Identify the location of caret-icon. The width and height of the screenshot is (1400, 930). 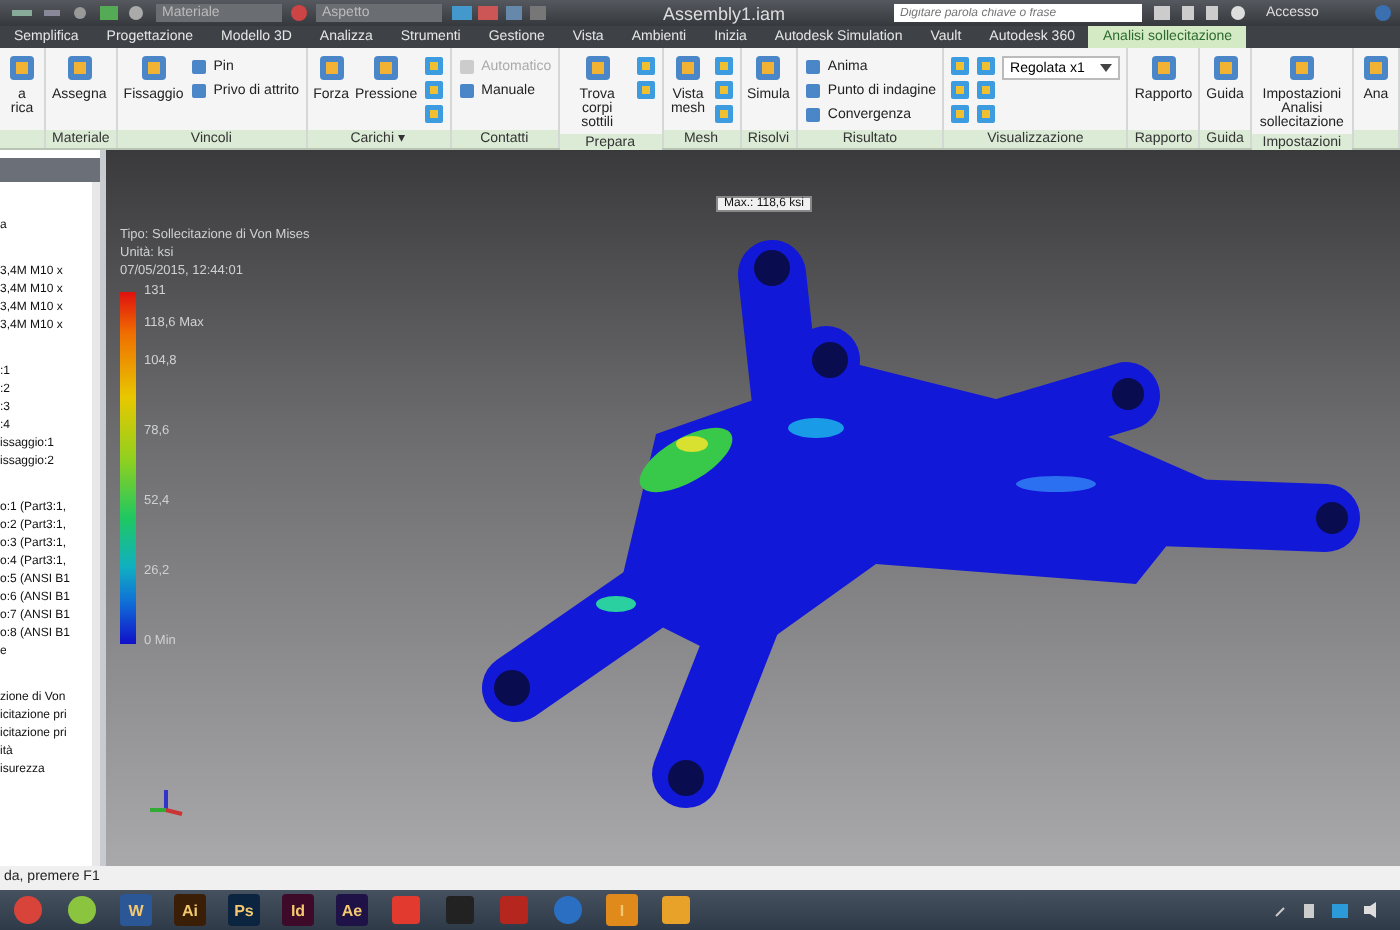
(1106, 68).